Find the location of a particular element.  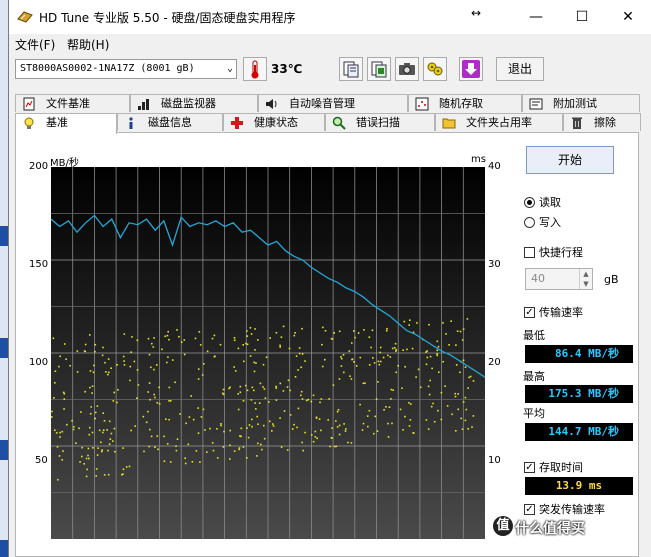

tab-file-benchmark: 文件基准 is located at coordinates (72, 103).